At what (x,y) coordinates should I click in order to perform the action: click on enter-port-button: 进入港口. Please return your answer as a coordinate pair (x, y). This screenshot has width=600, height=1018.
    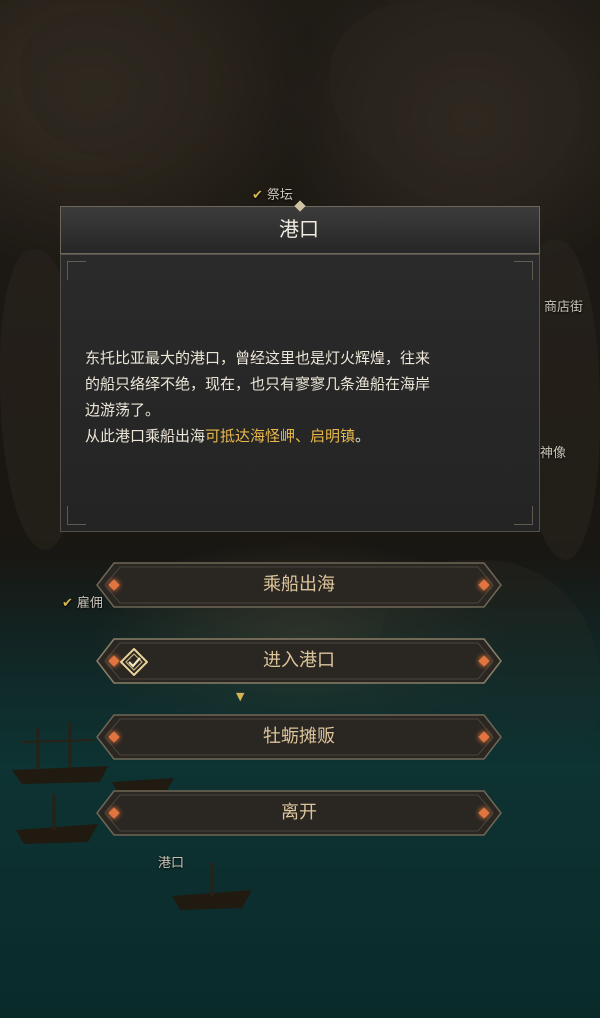
    Looking at the image, I should click on (299, 661).